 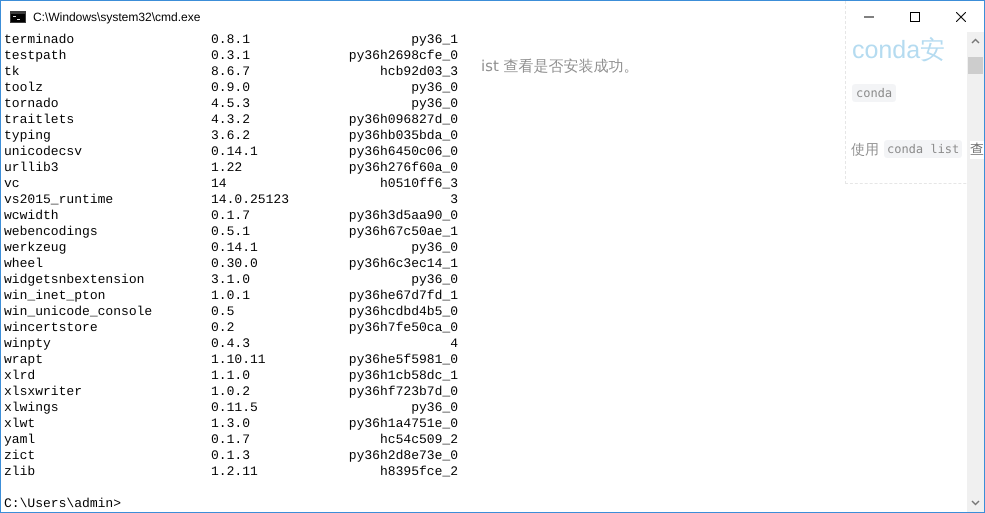 I want to click on background-page-text: 查, so click(x=977, y=150).